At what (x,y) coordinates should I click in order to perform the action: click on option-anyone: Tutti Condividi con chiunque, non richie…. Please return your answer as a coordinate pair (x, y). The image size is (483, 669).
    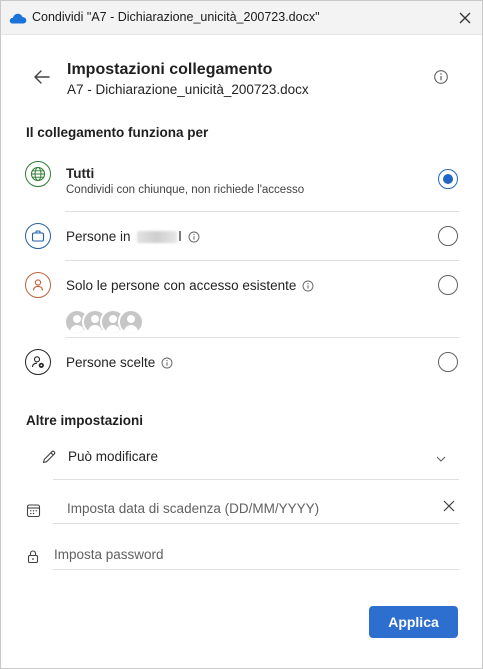
    Looking at the image, I should click on (242, 181).